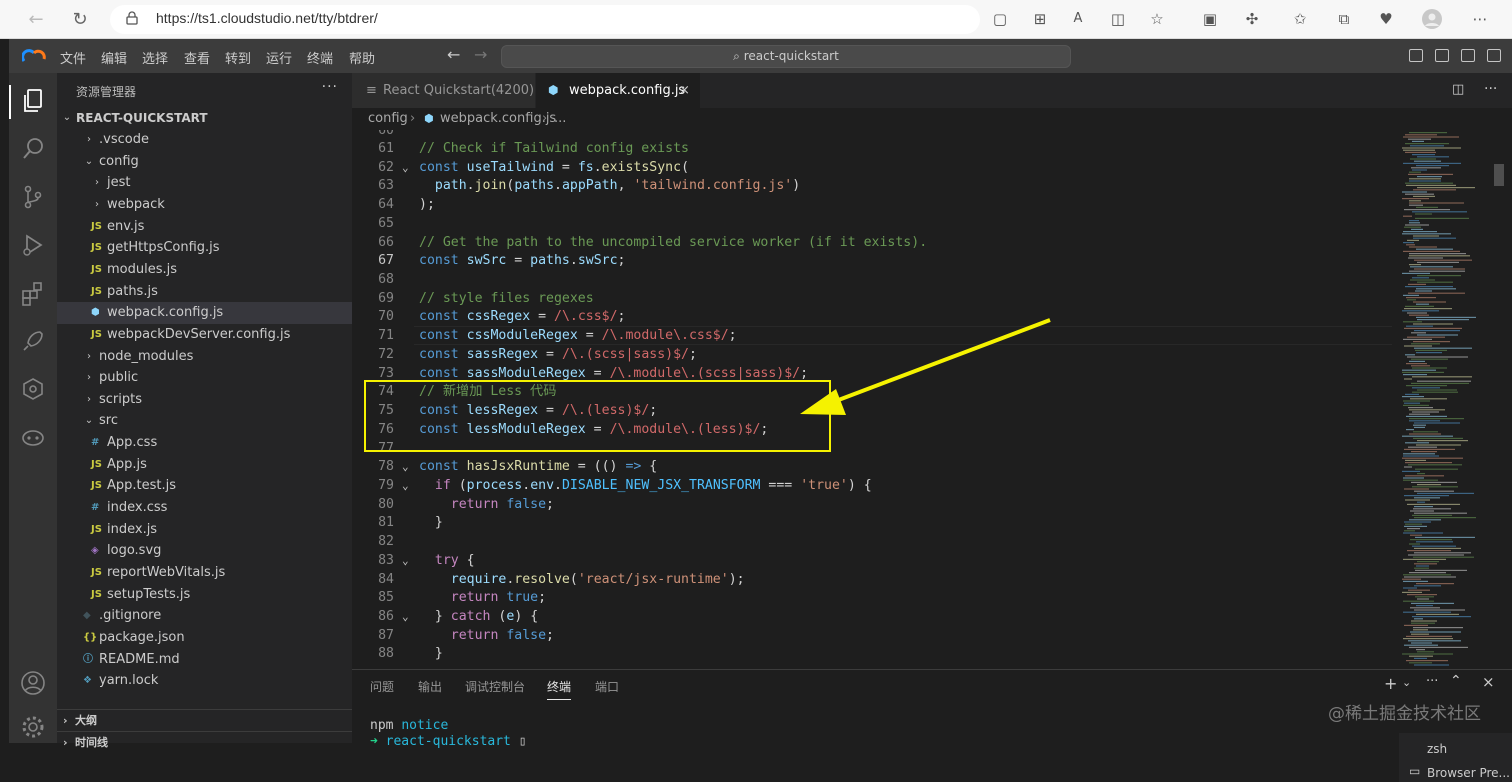 The height and width of the screenshot is (782, 1512). What do you see at coordinates (33, 727) in the screenshot?
I see `settings-gear-icon` at bounding box center [33, 727].